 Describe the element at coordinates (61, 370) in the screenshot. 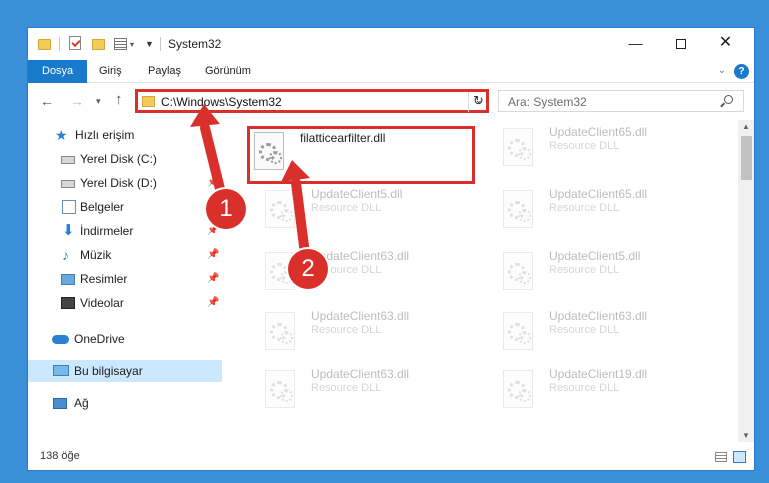

I see `computer-icon` at that location.